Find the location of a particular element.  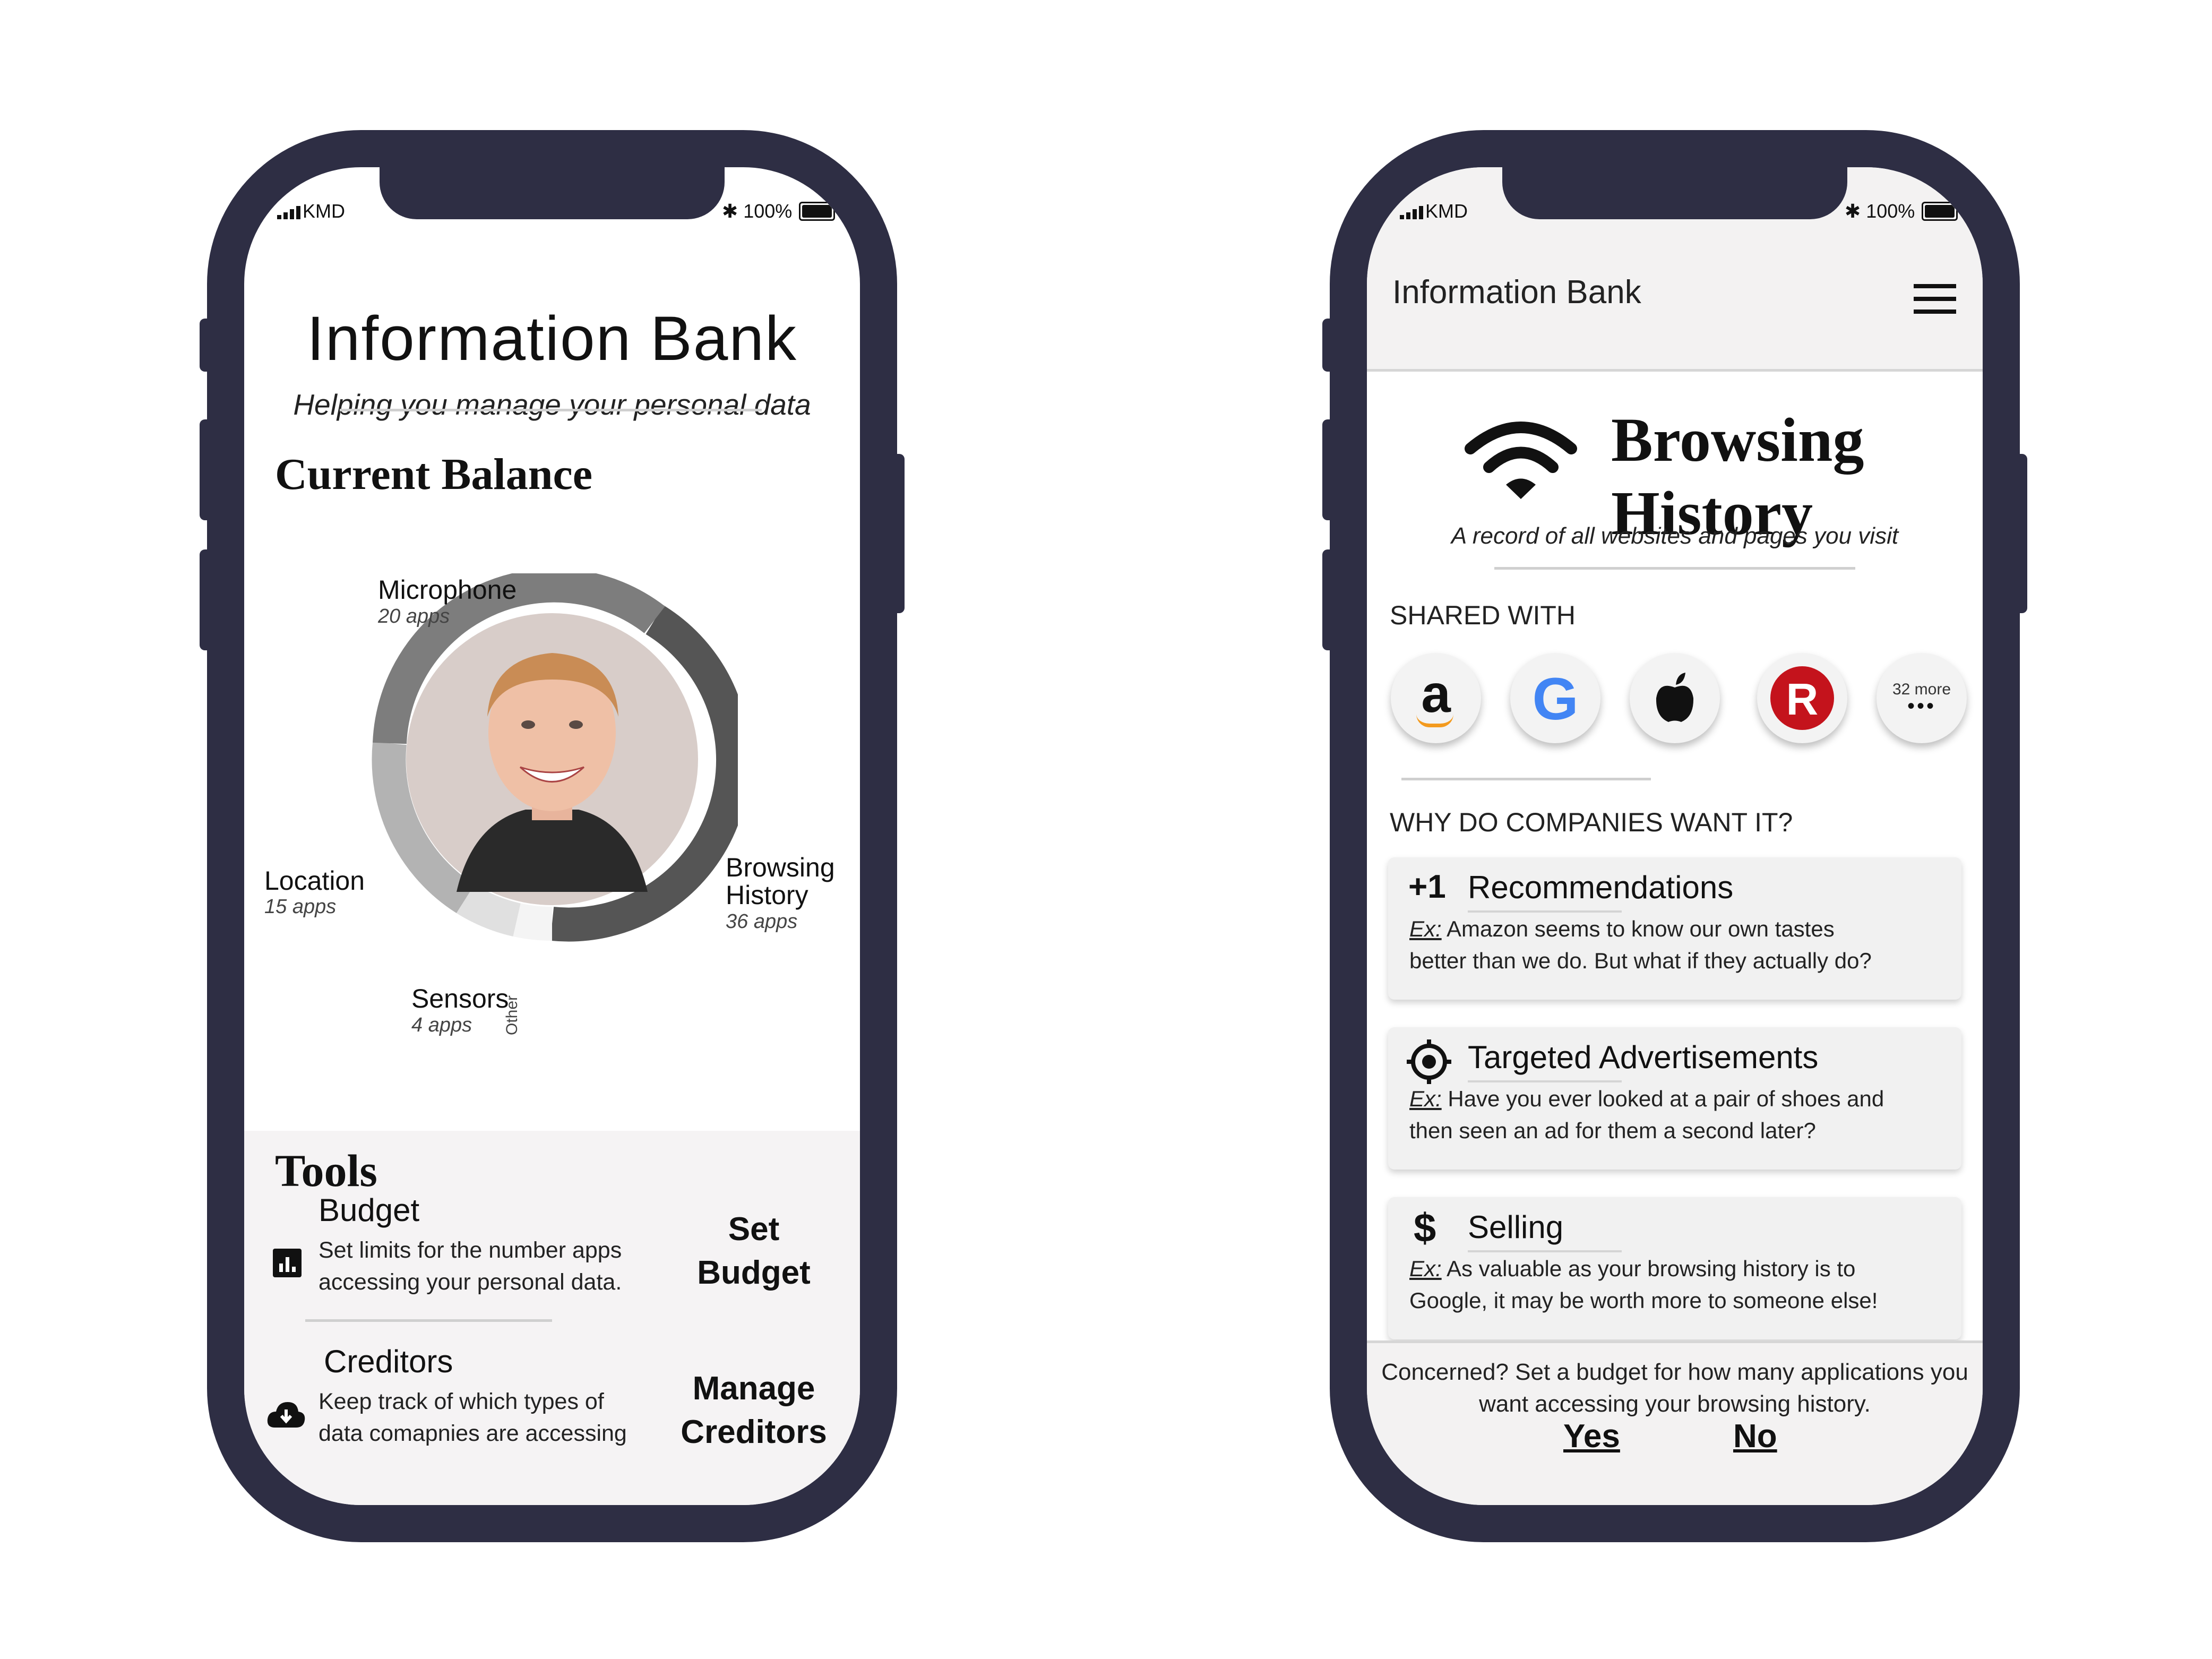

segment-label-browsing-history: Browsing History is located at coordinates (780, 881).